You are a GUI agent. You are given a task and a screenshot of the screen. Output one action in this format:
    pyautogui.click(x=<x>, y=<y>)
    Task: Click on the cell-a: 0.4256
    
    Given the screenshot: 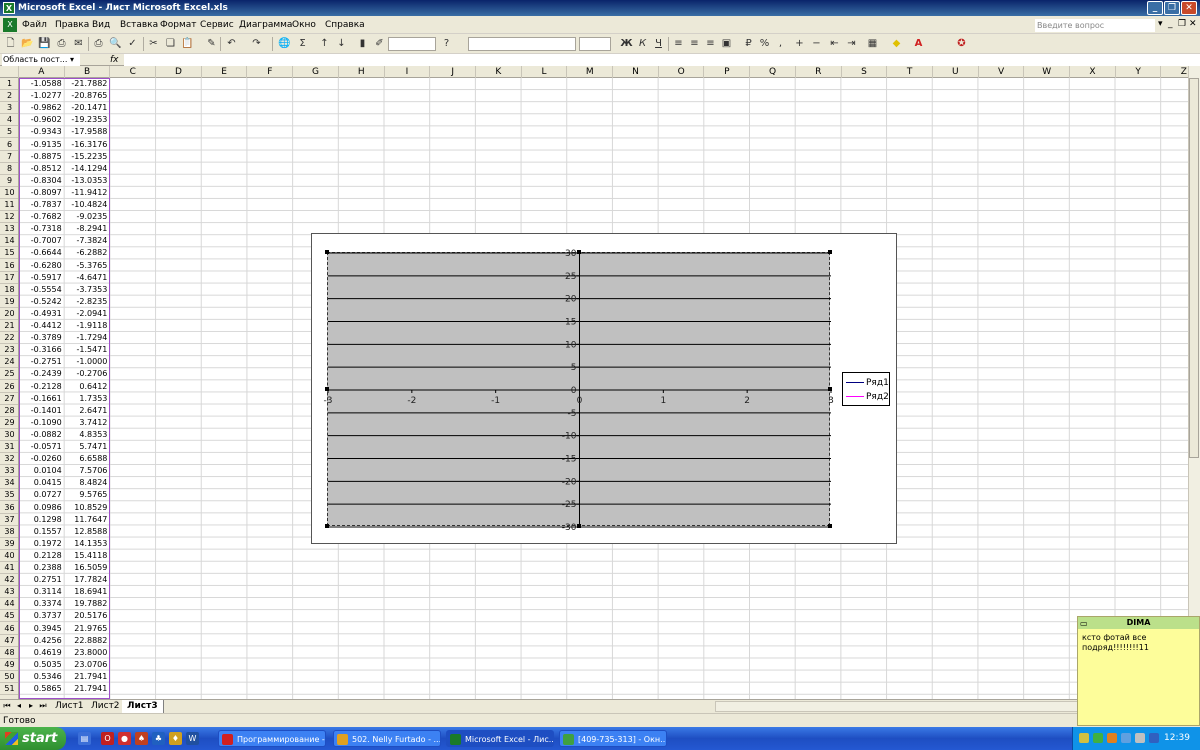 What is the action you would take?
    pyautogui.click(x=42, y=641)
    